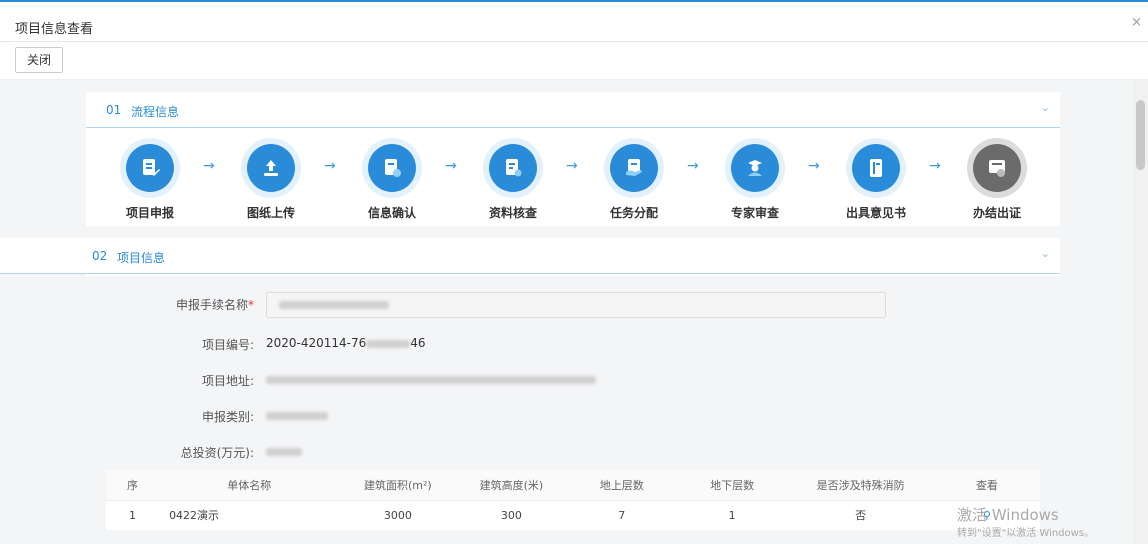 This screenshot has height=544, width=1148. I want to click on step-label: 项目申报, so click(149, 213).